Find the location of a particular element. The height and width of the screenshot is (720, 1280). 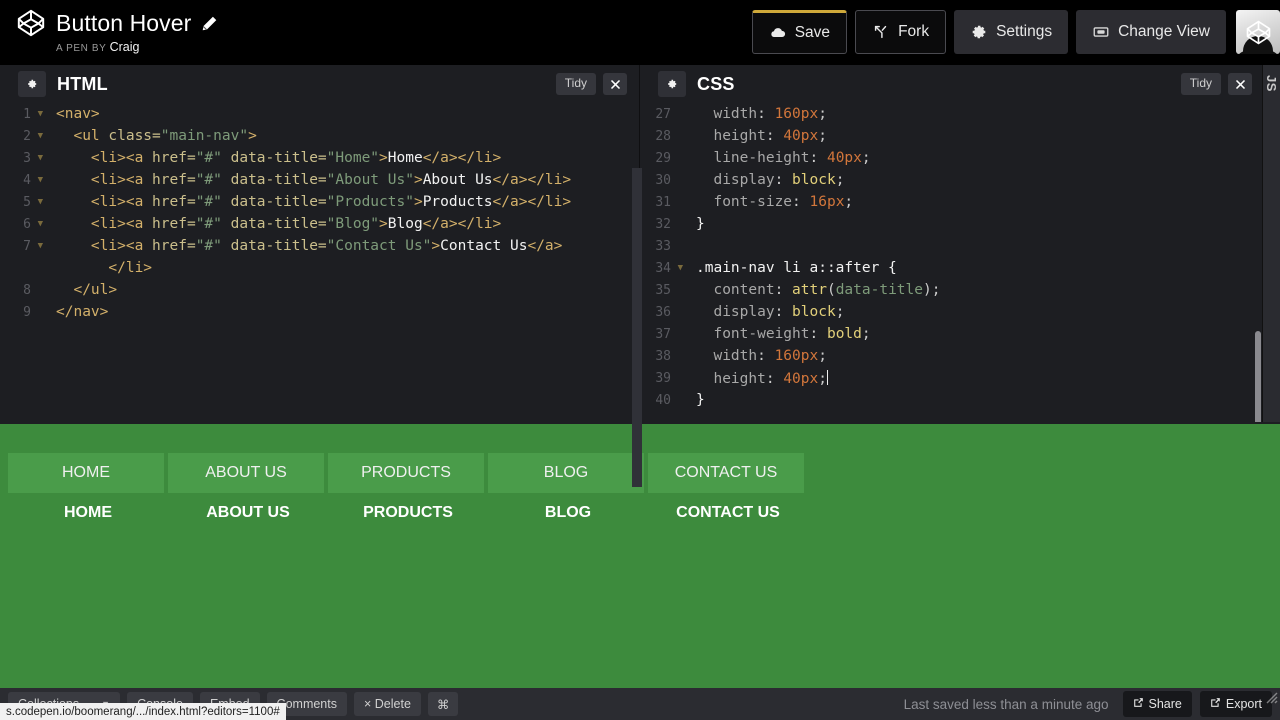

bottom-bar-right: Last saved less than a minute ago Share is located at coordinates (1088, 704).